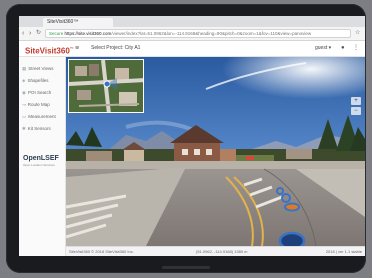 This screenshot has height=278, width=372. What do you see at coordinates (30, 33) in the screenshot?
I see `forward-arrow-icon: ›` at bounding box center [30, 33].